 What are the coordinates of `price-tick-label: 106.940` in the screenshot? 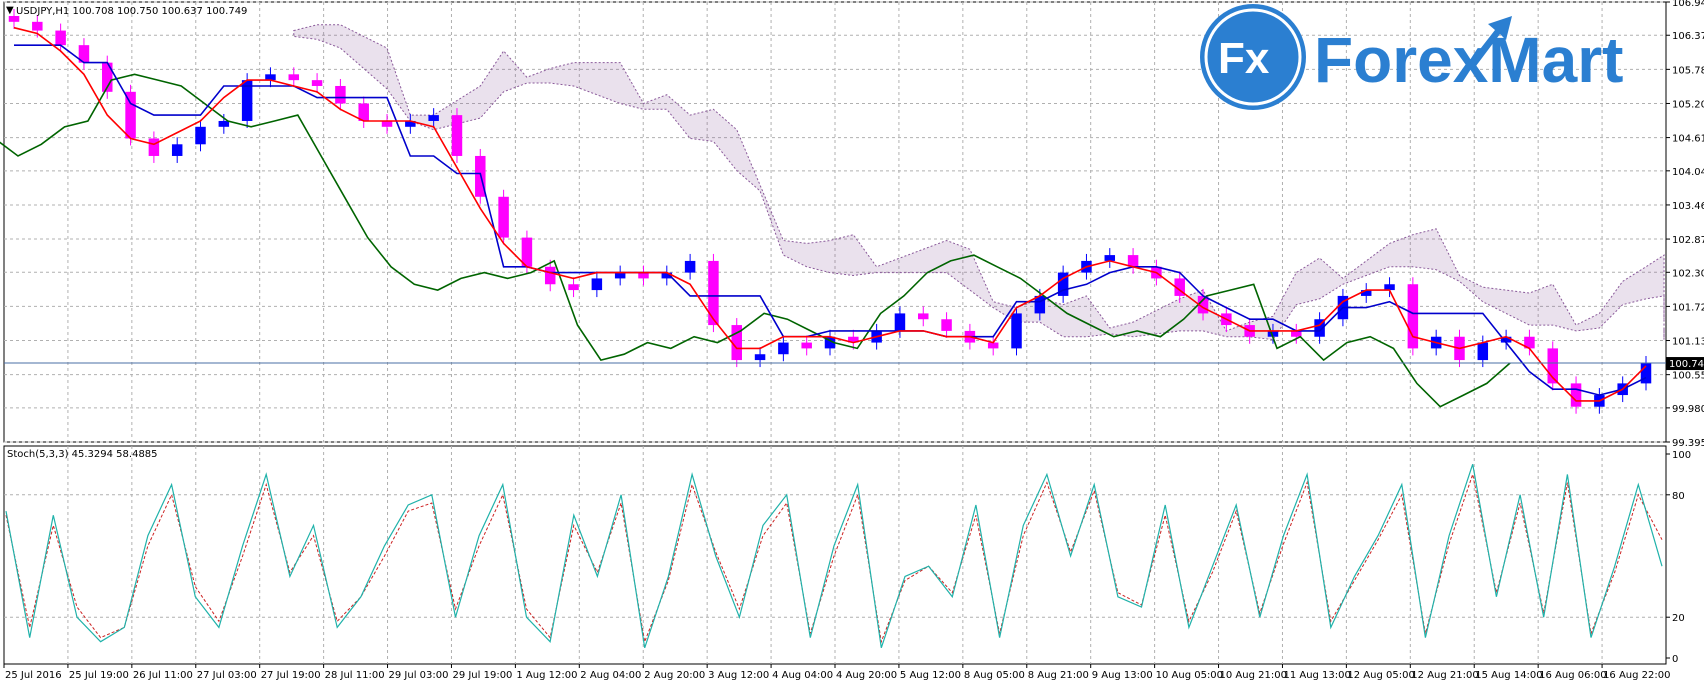 It's located at (1688, 4).